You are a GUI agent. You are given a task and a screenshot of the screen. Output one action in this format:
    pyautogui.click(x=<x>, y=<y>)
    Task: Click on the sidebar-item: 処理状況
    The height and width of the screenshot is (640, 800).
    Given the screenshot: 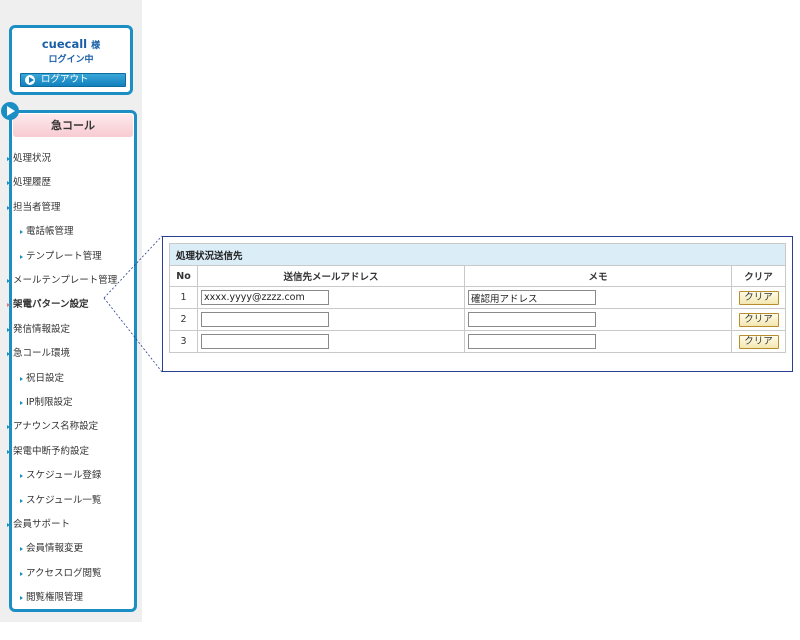 What is the action you would take?
    pyautogui.click(x=29, y=157)
    